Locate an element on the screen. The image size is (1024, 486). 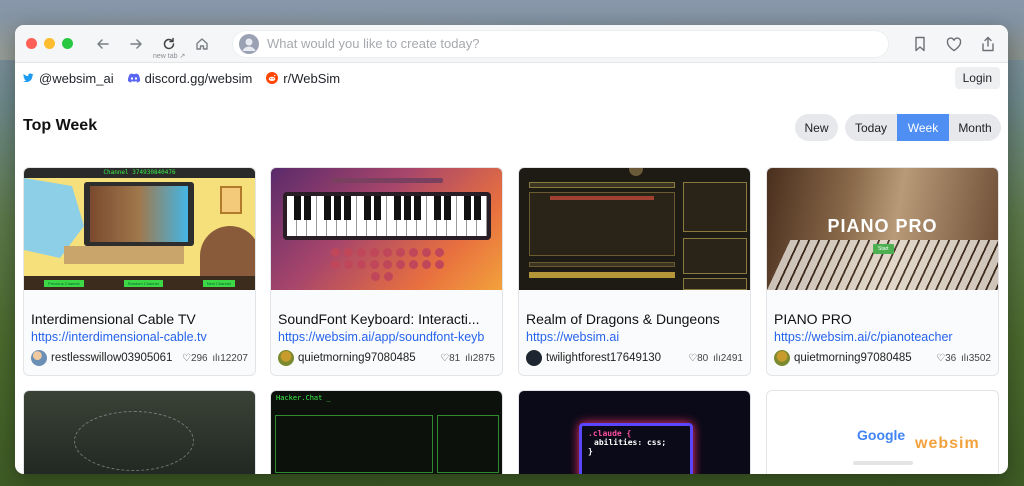
forward-arrow-icon is located at coordinates (136, 44).